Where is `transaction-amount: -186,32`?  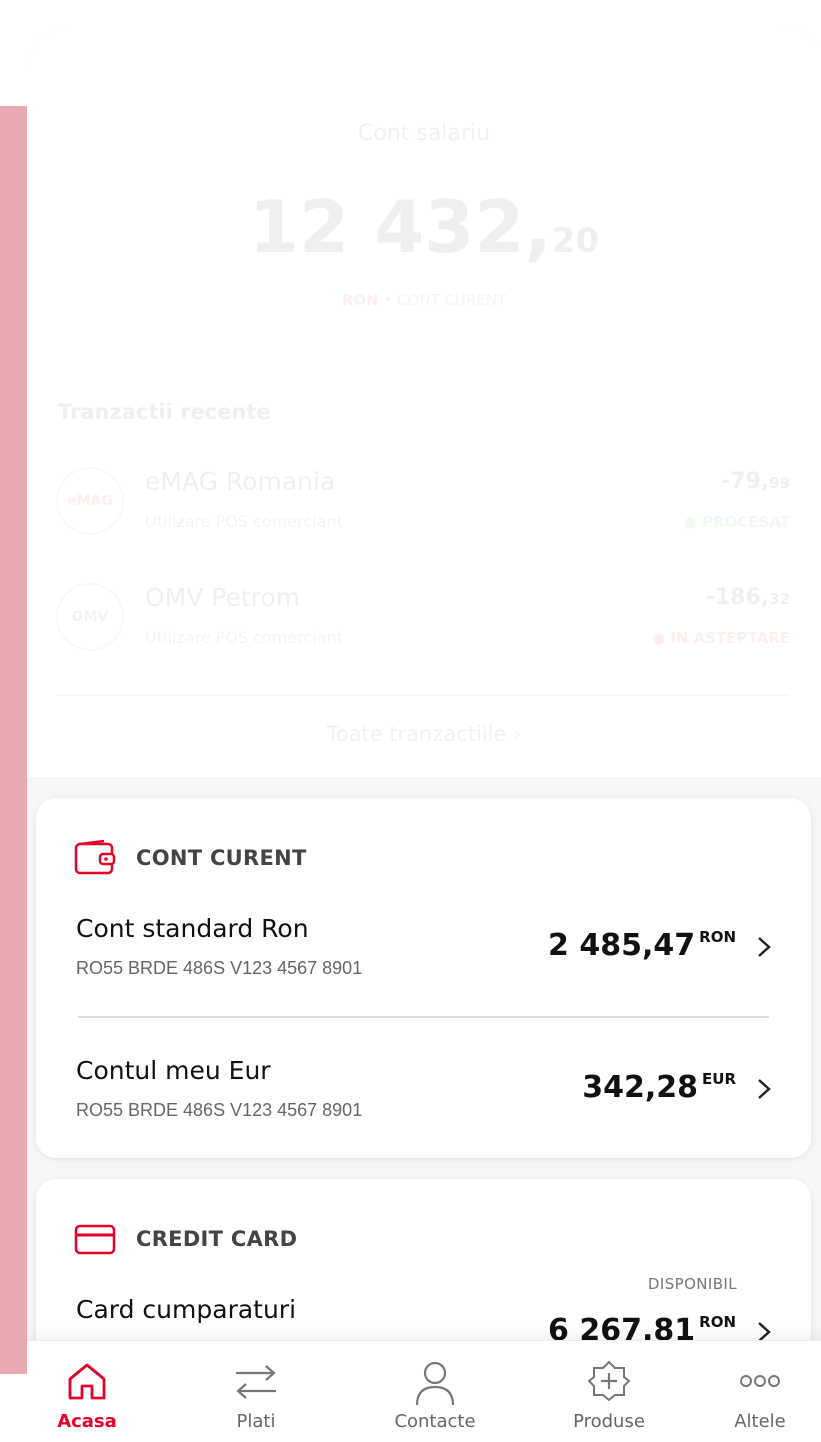
transaction-amount: -186,32 is located at coordinates (748, 597).